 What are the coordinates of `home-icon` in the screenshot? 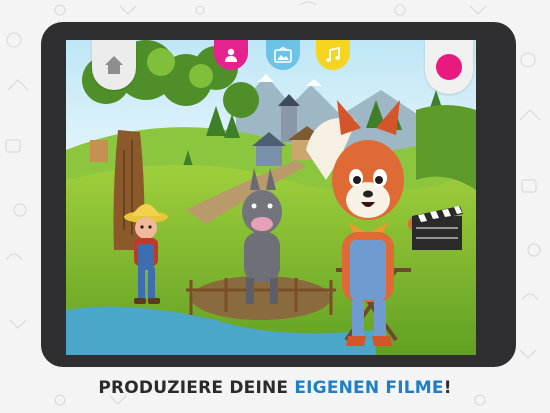 It's located at (114, 65).